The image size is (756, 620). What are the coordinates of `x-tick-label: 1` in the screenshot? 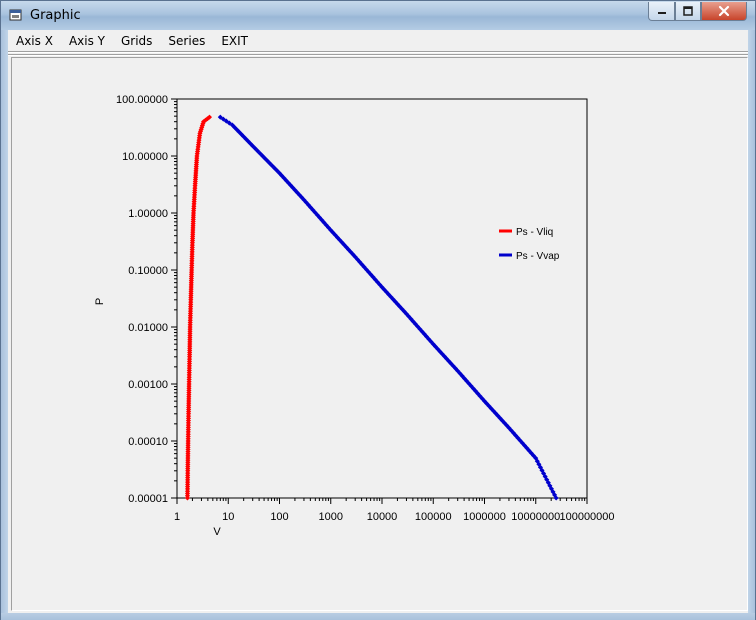 It's located at (177, 517).